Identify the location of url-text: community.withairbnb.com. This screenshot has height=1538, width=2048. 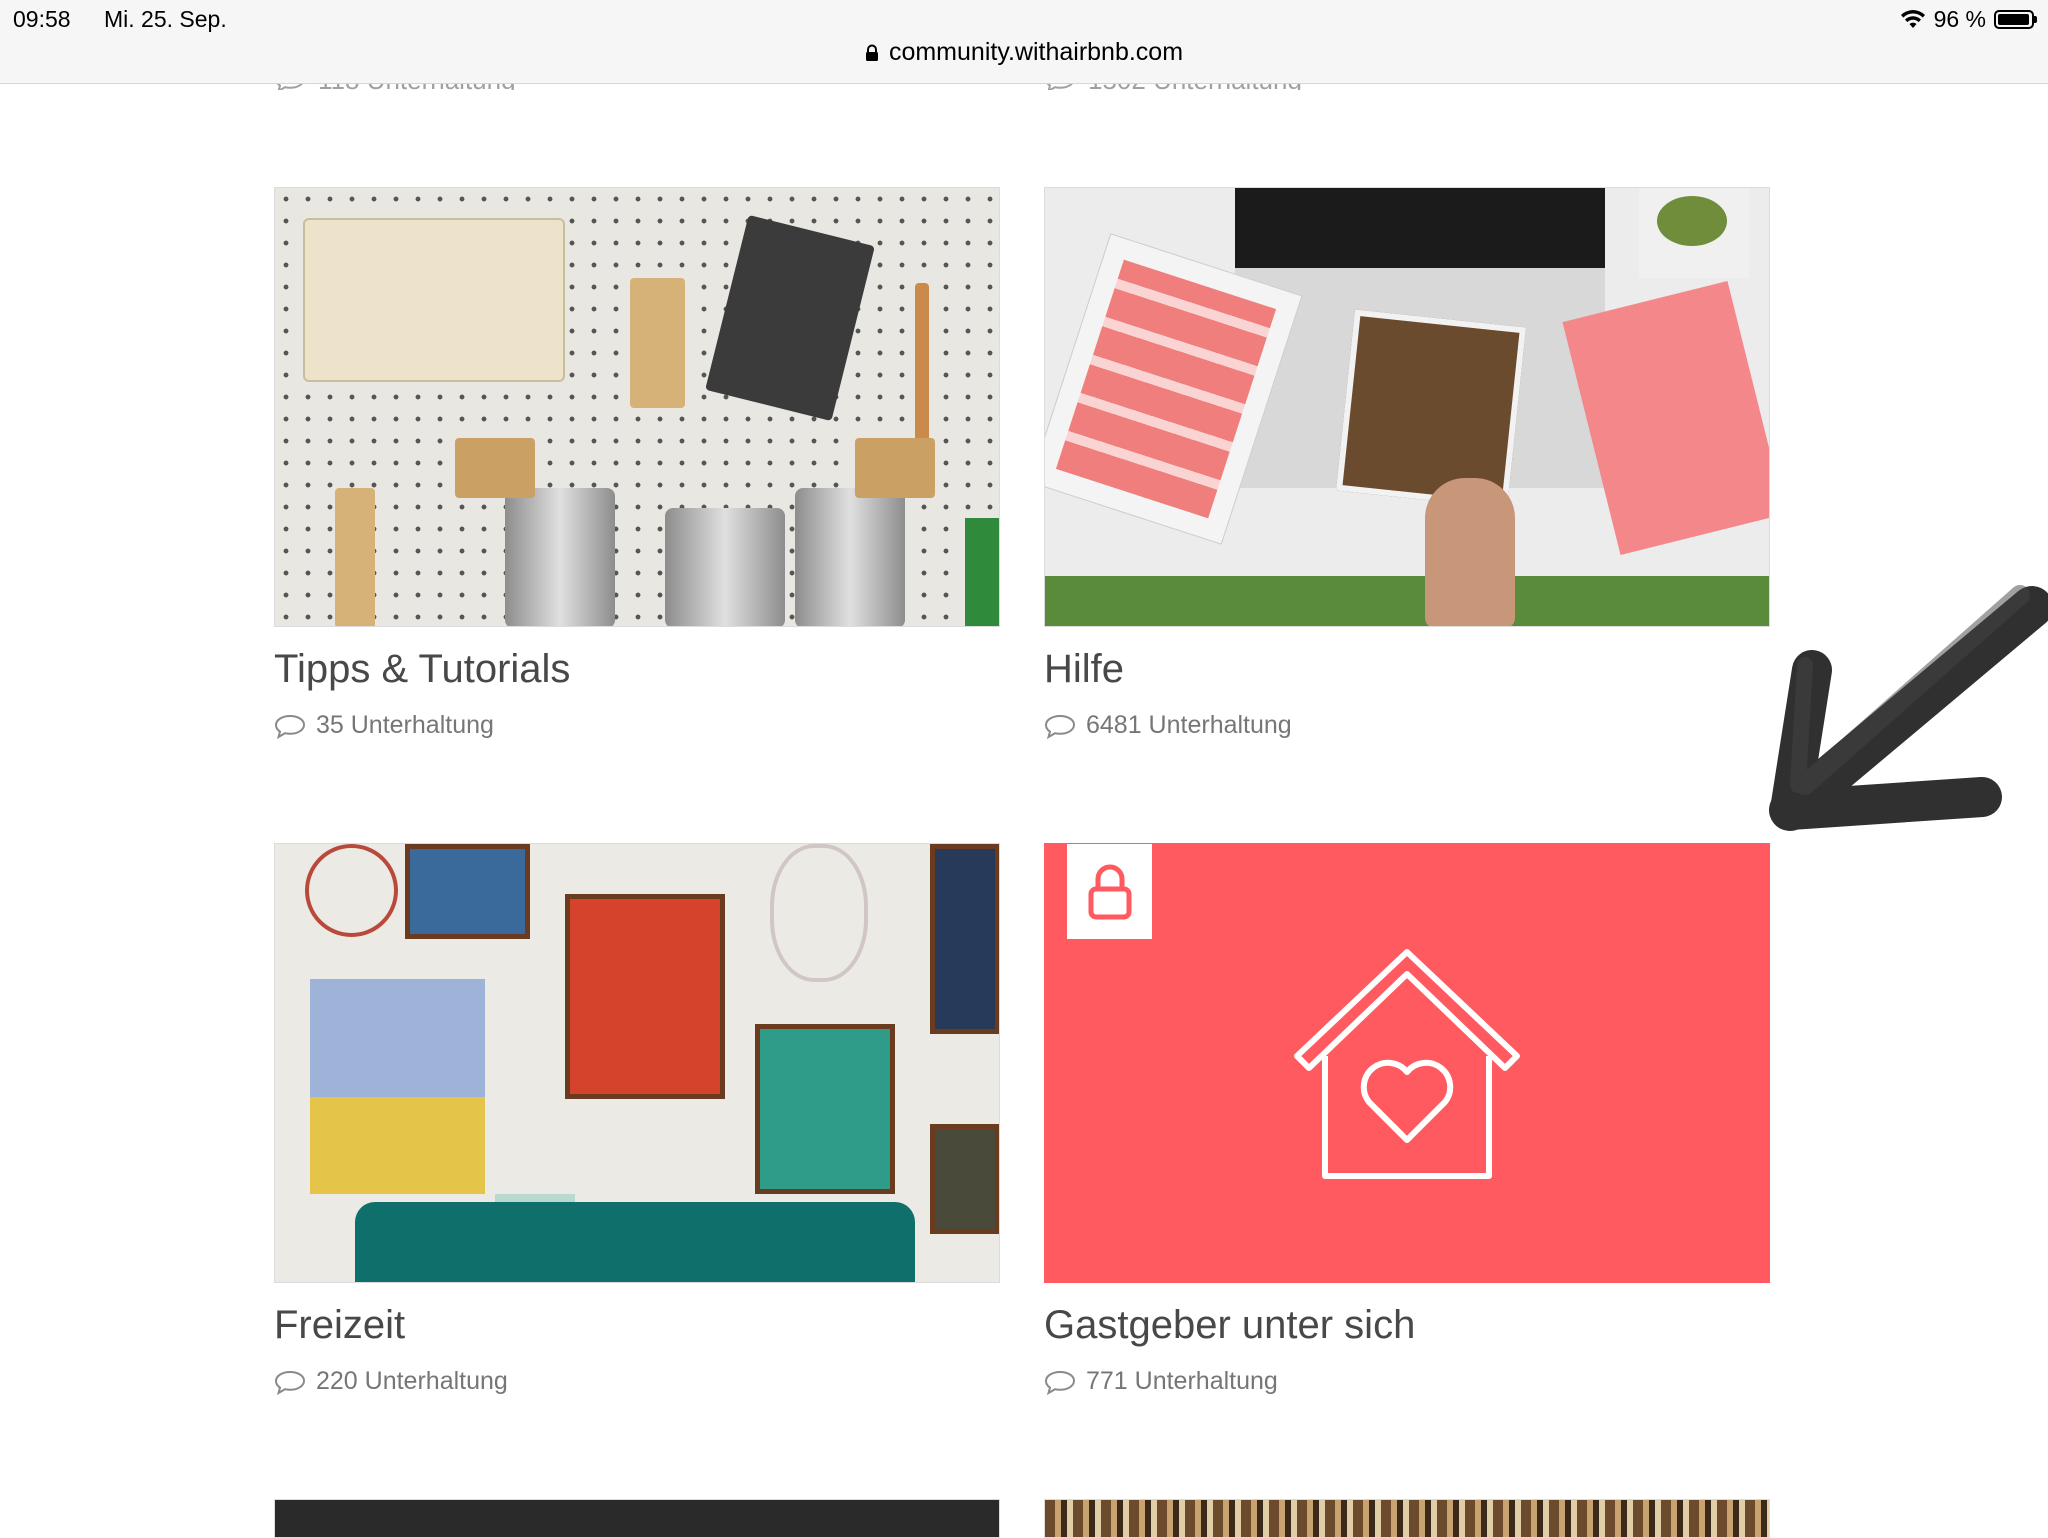
(1036, 52).